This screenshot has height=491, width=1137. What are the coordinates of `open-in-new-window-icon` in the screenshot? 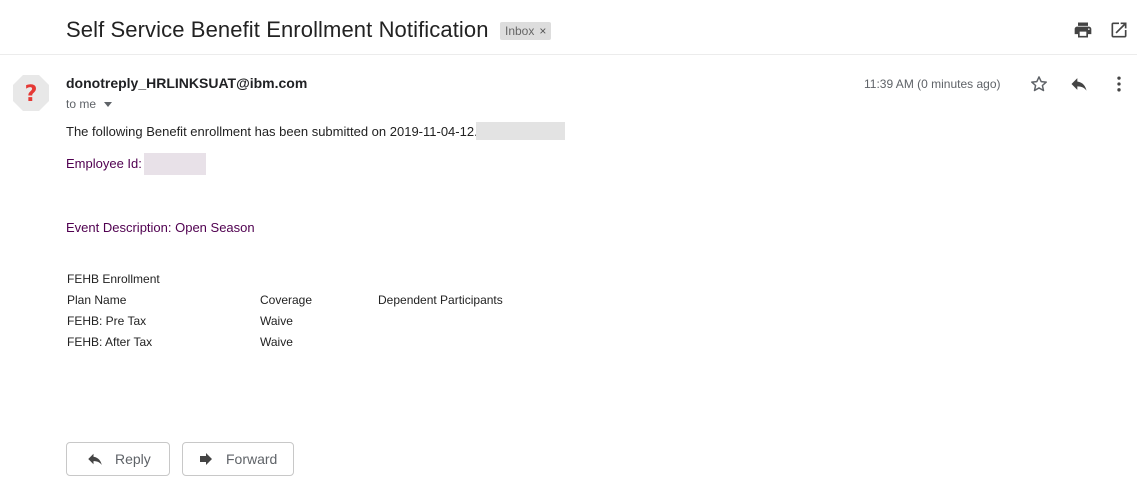 It's located at (1119, 30).